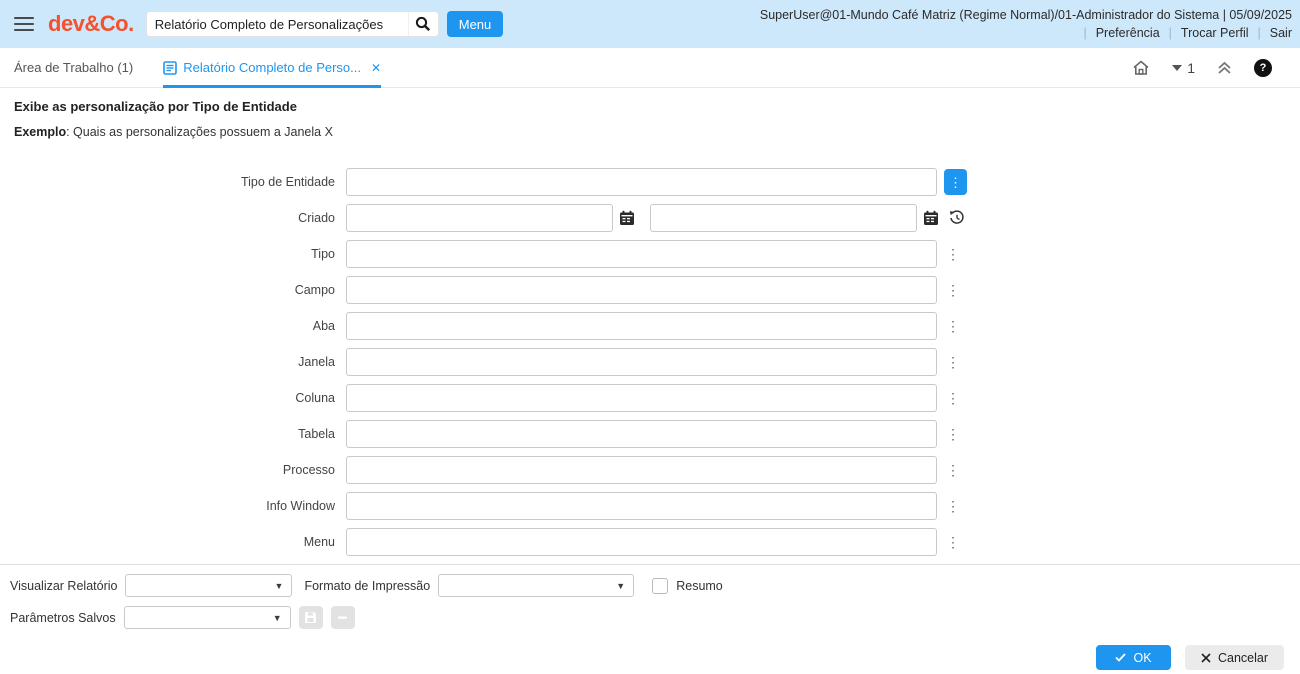 The image size is (1300, 674). Describe the element at coordinates (641, 254) in the screenshot. I see `tipo-input` at that location.